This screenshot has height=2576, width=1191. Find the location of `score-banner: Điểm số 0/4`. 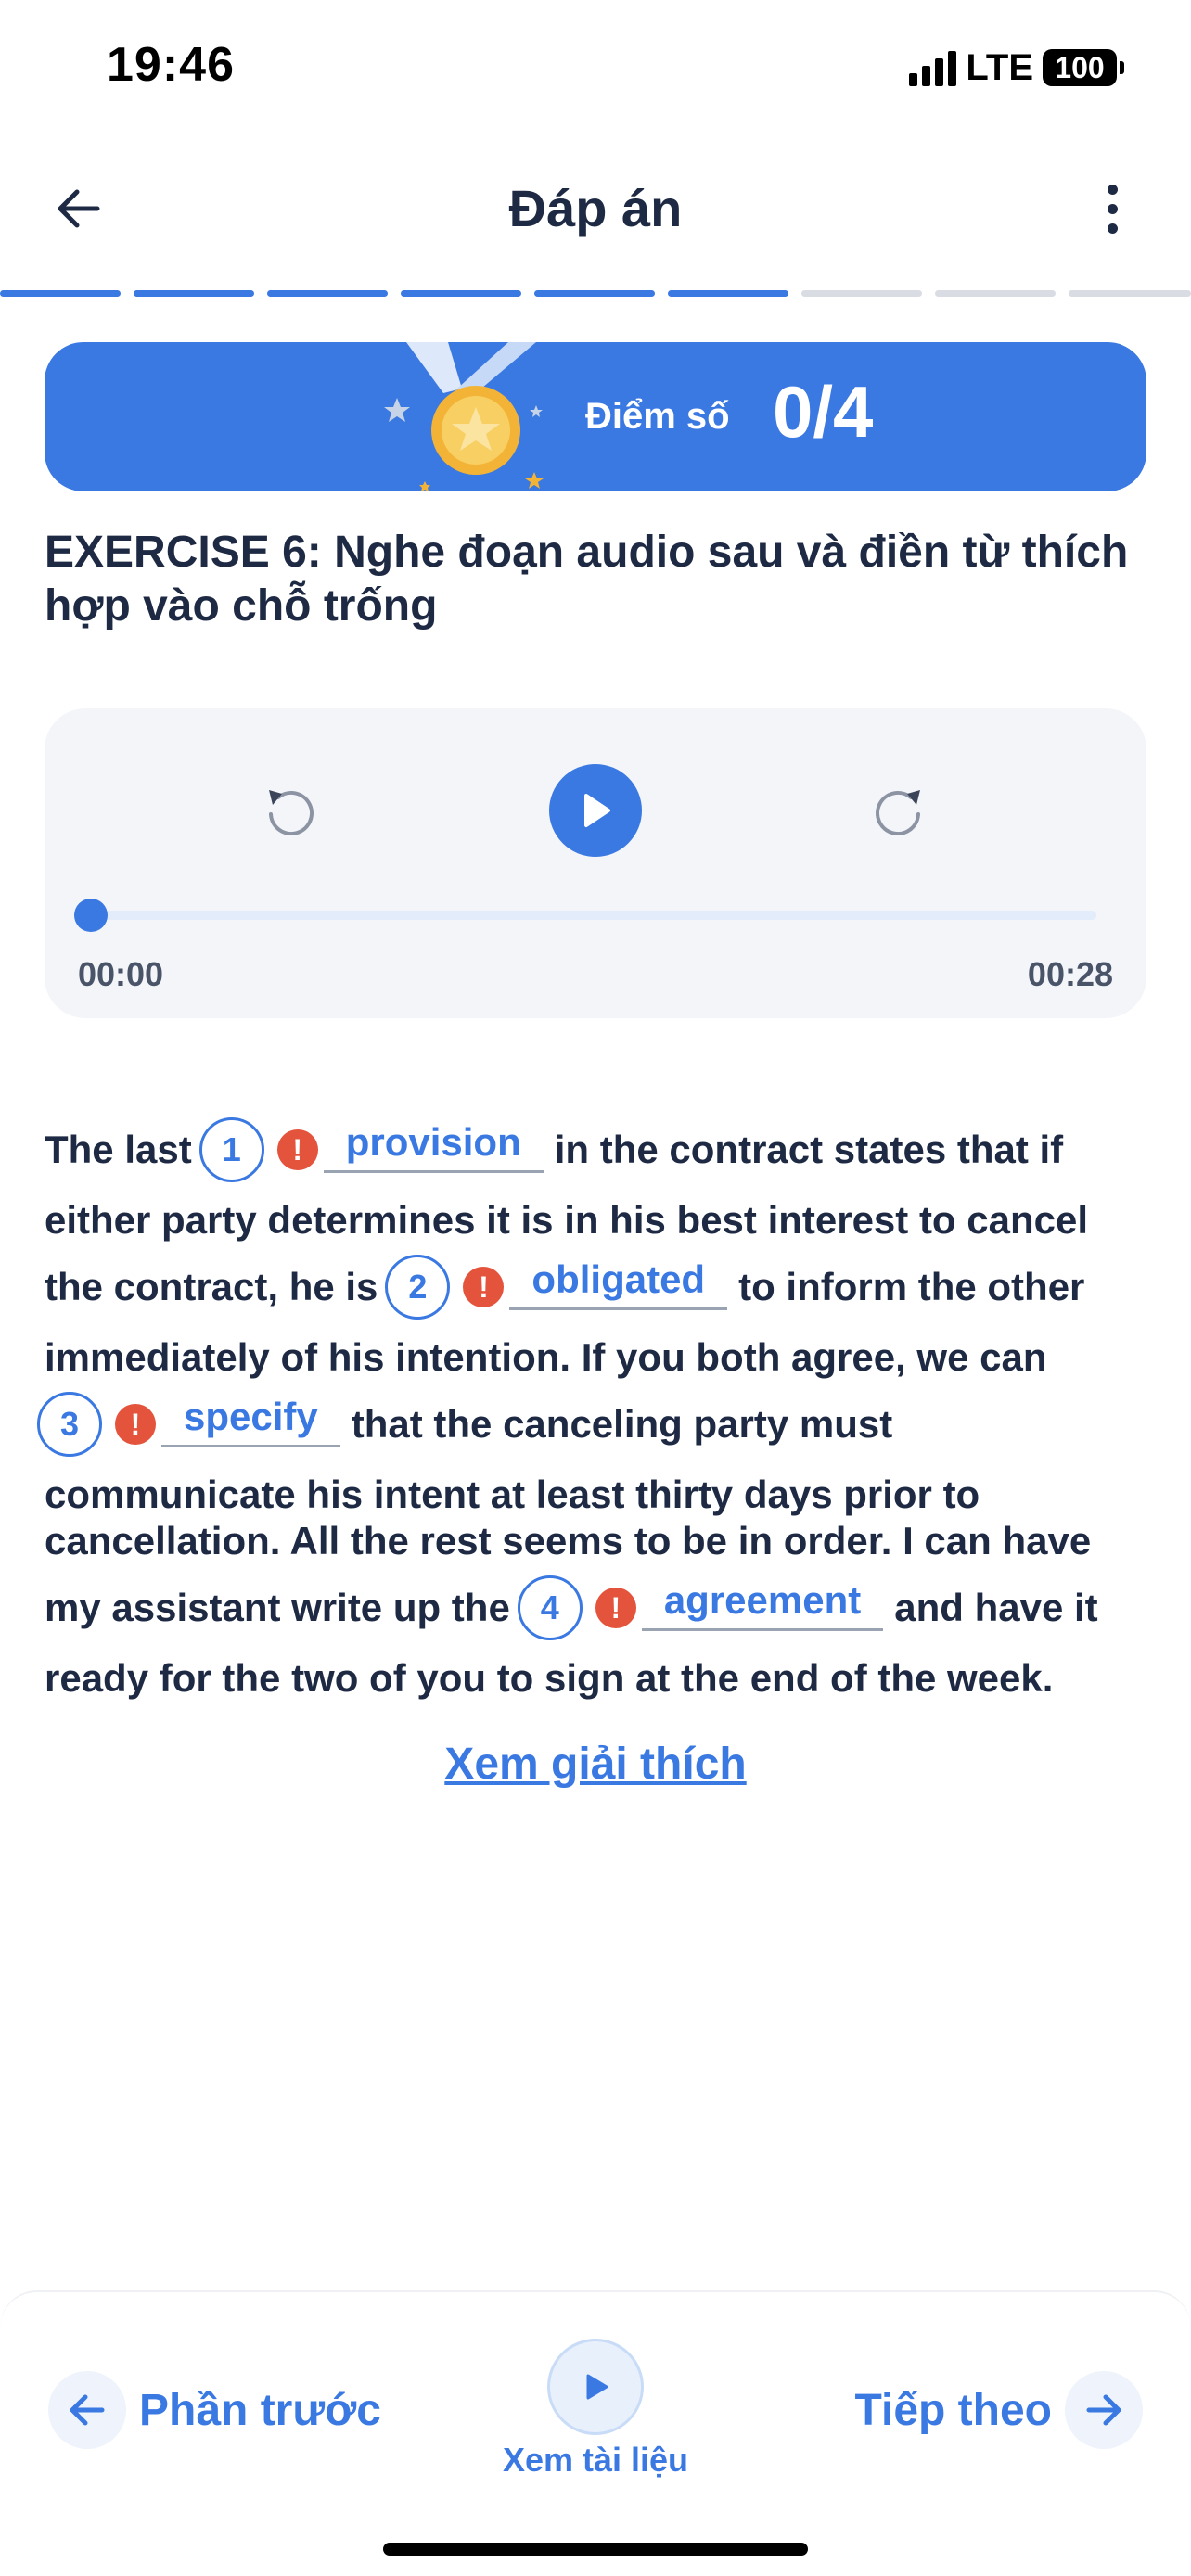

score-banner: Điểm số 0/4 is located at coordinates (595, 416).